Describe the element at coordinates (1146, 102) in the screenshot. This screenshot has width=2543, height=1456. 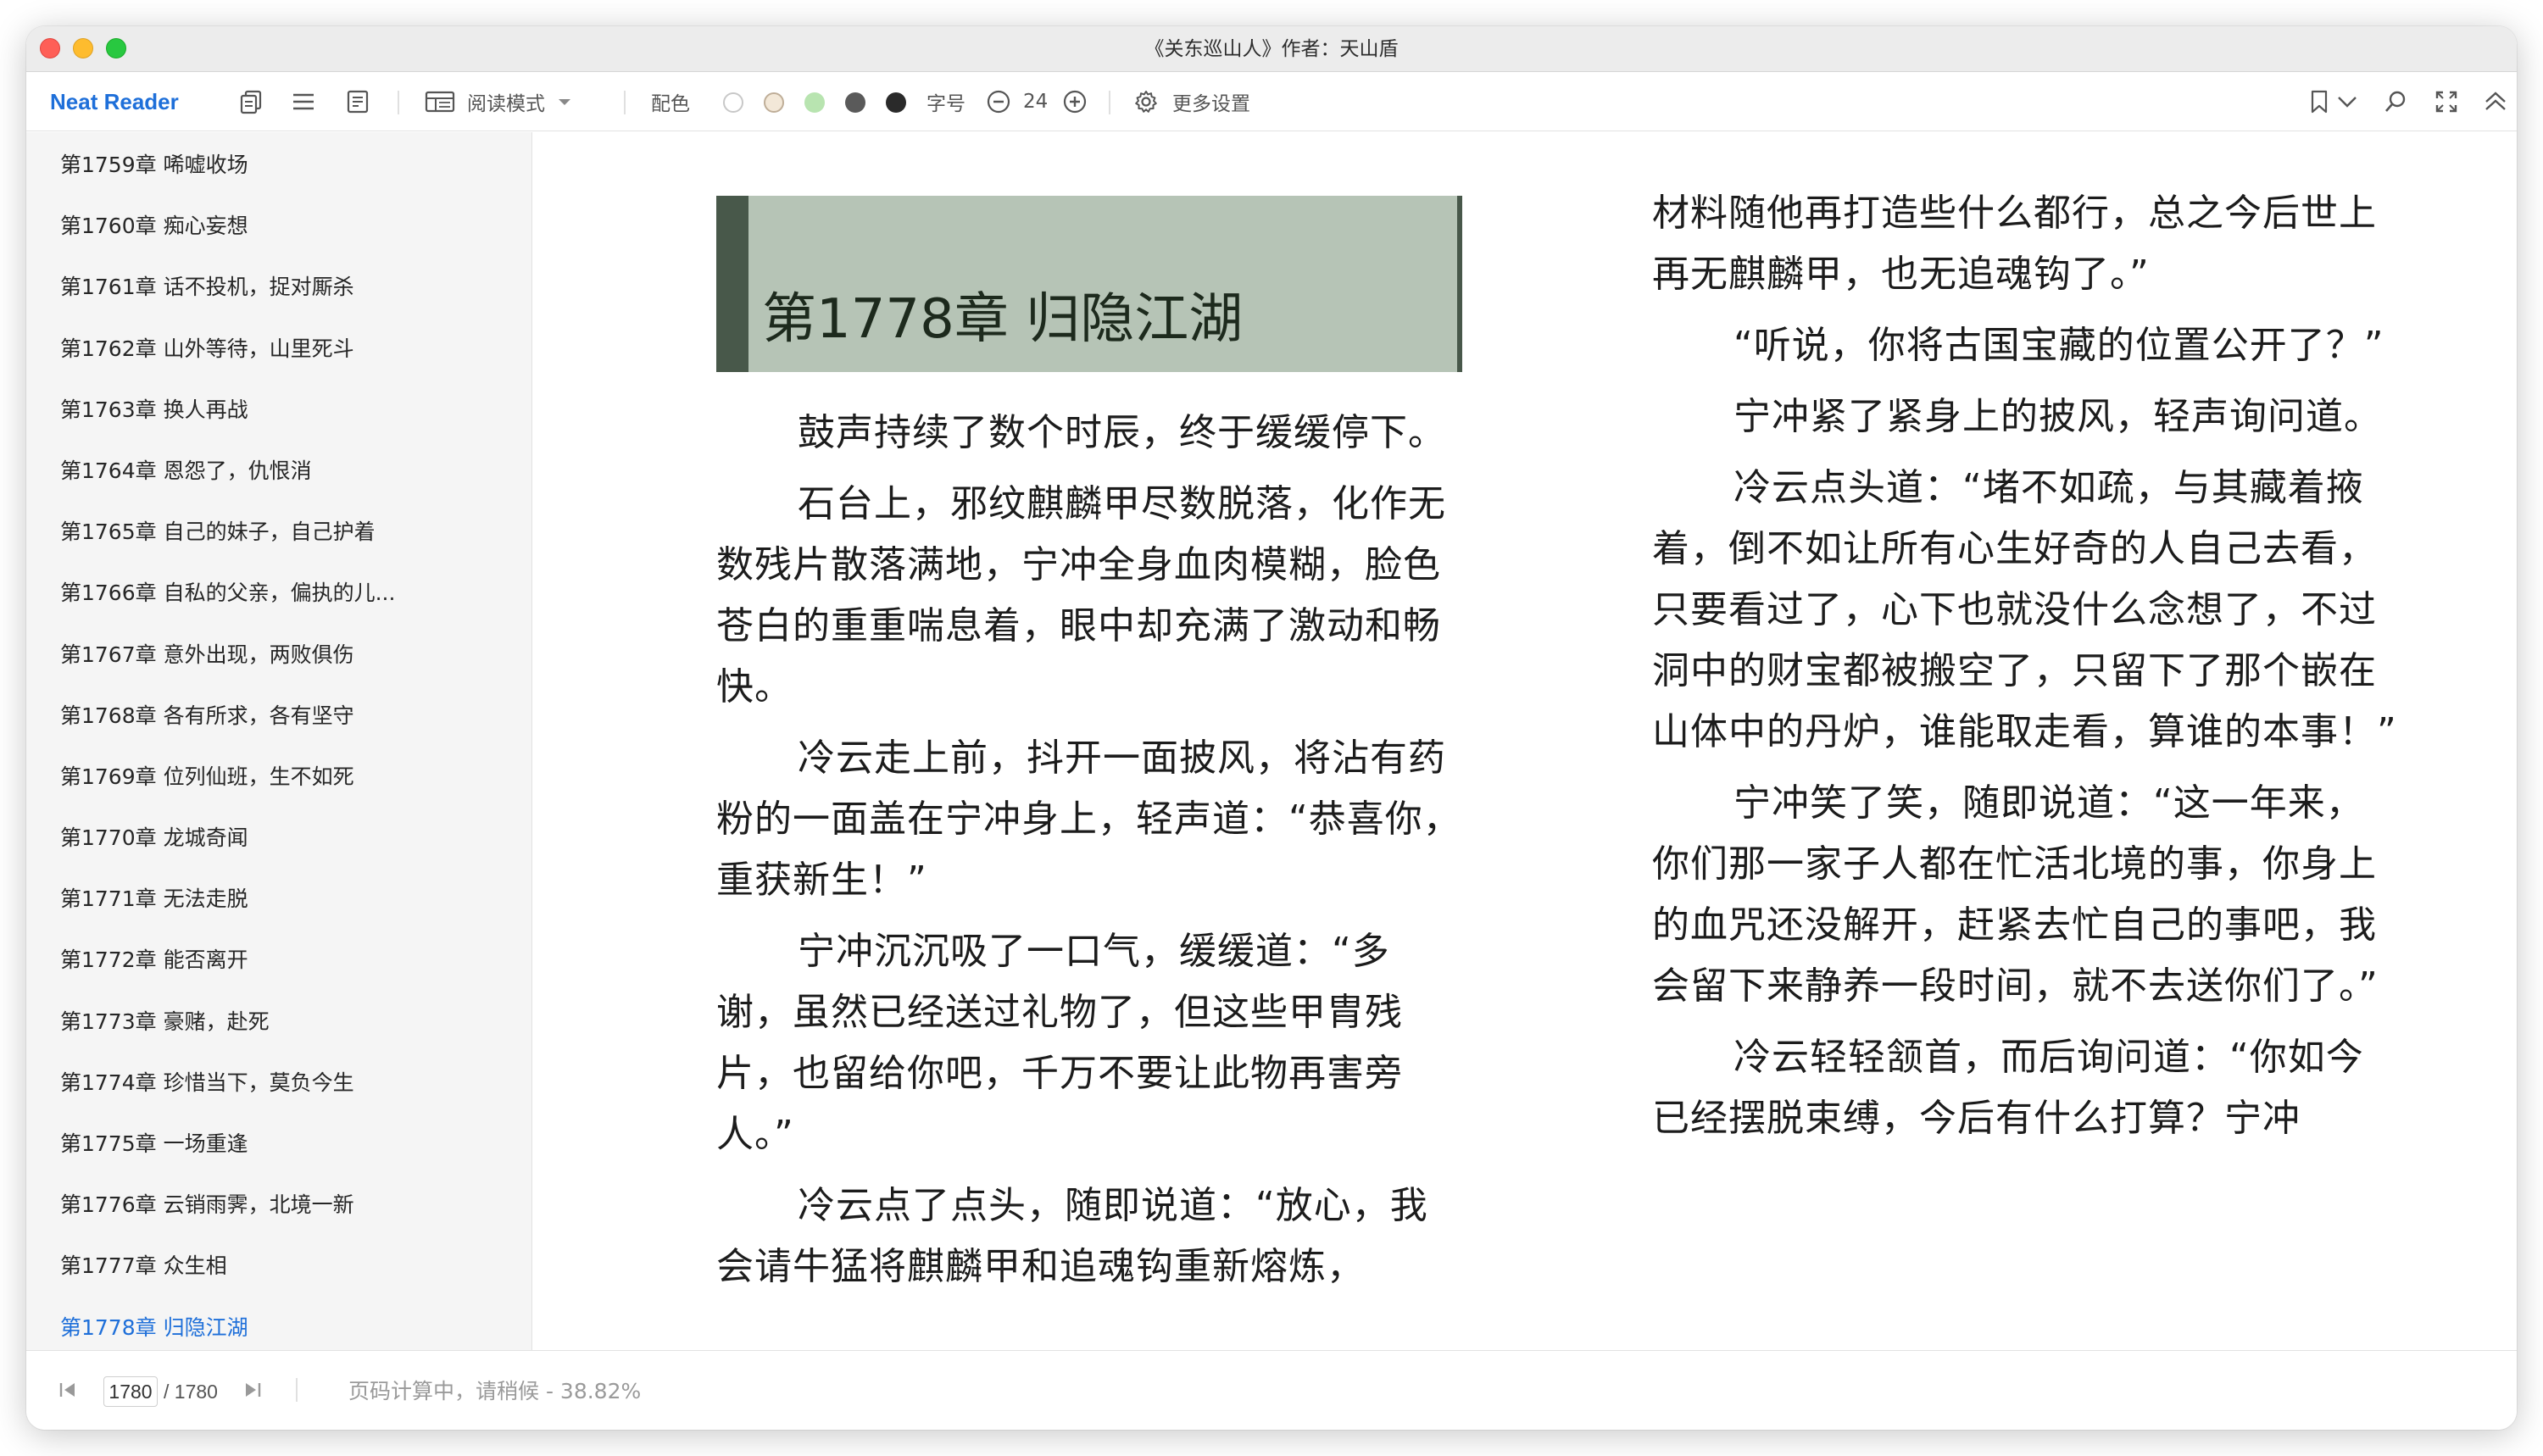
I see `gear-icon` at that location.